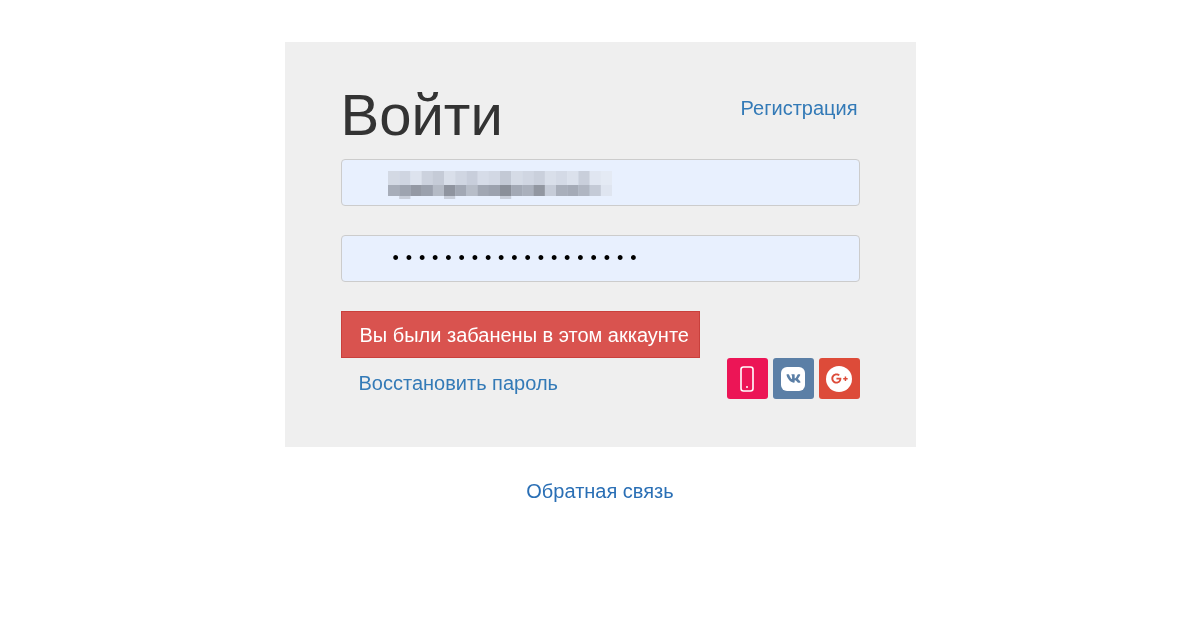 The height and width of the screenshot is (618, 1200). Describe the element at coordinates (499, 185) in the screenshot. I see `pixelated-text-icon` at that location.